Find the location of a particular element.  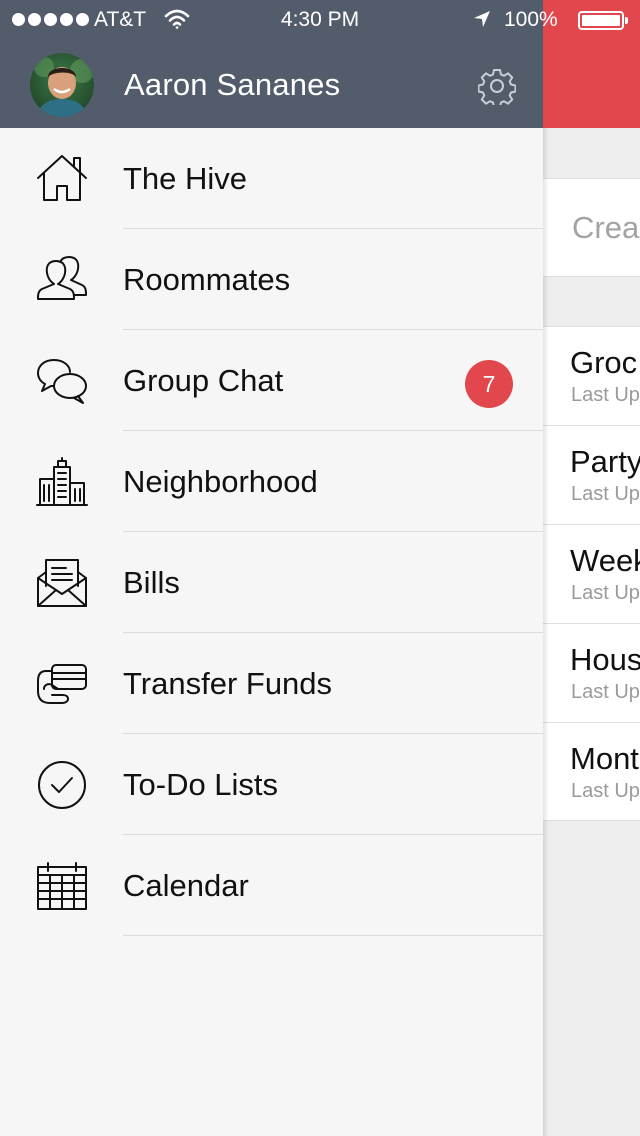

menu-item-calendar: Calendar is located at coordinates (271, 885).